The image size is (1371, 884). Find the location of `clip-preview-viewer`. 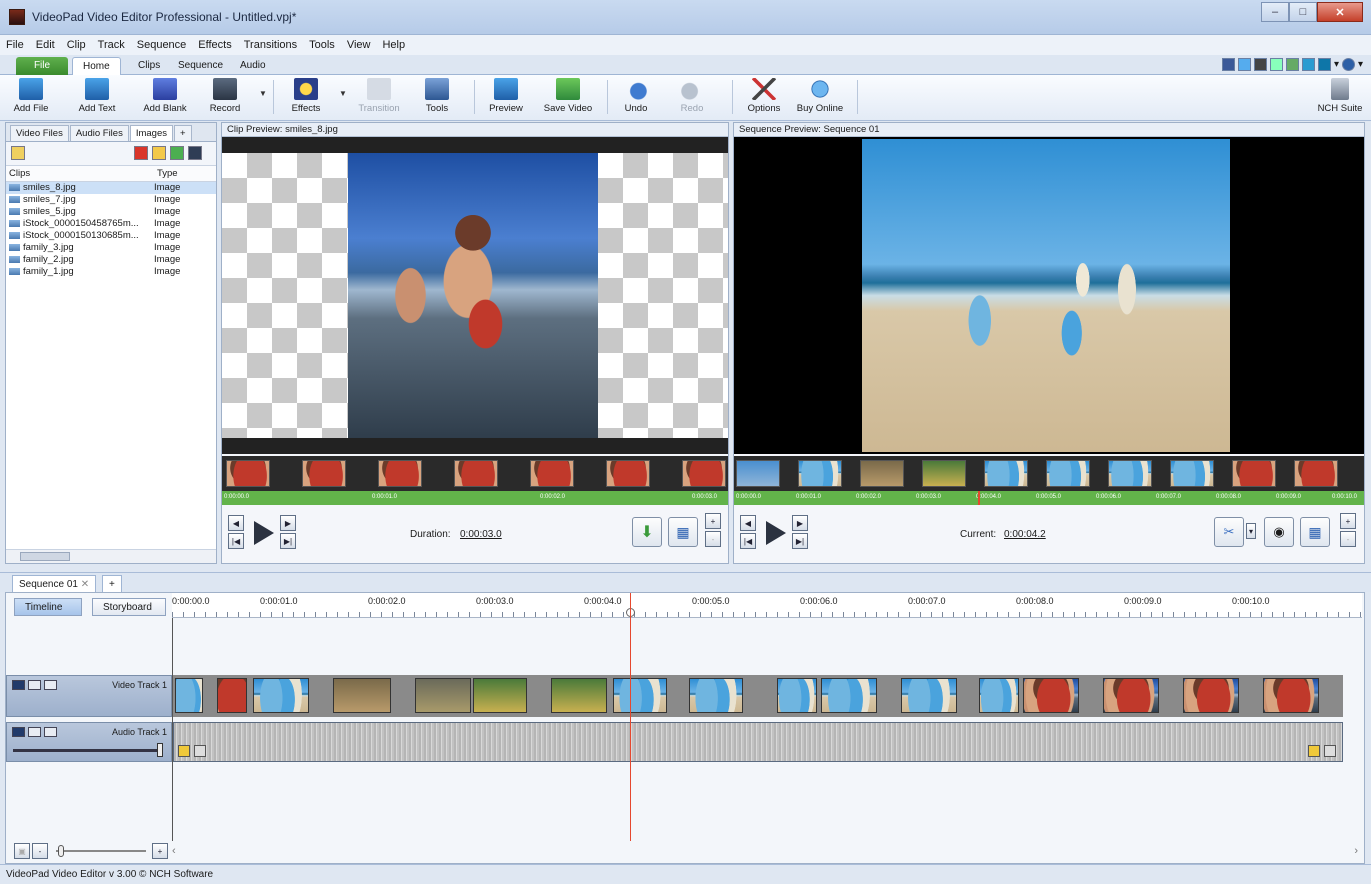

clip-preview-viewer is located at coordinates (475, 295).